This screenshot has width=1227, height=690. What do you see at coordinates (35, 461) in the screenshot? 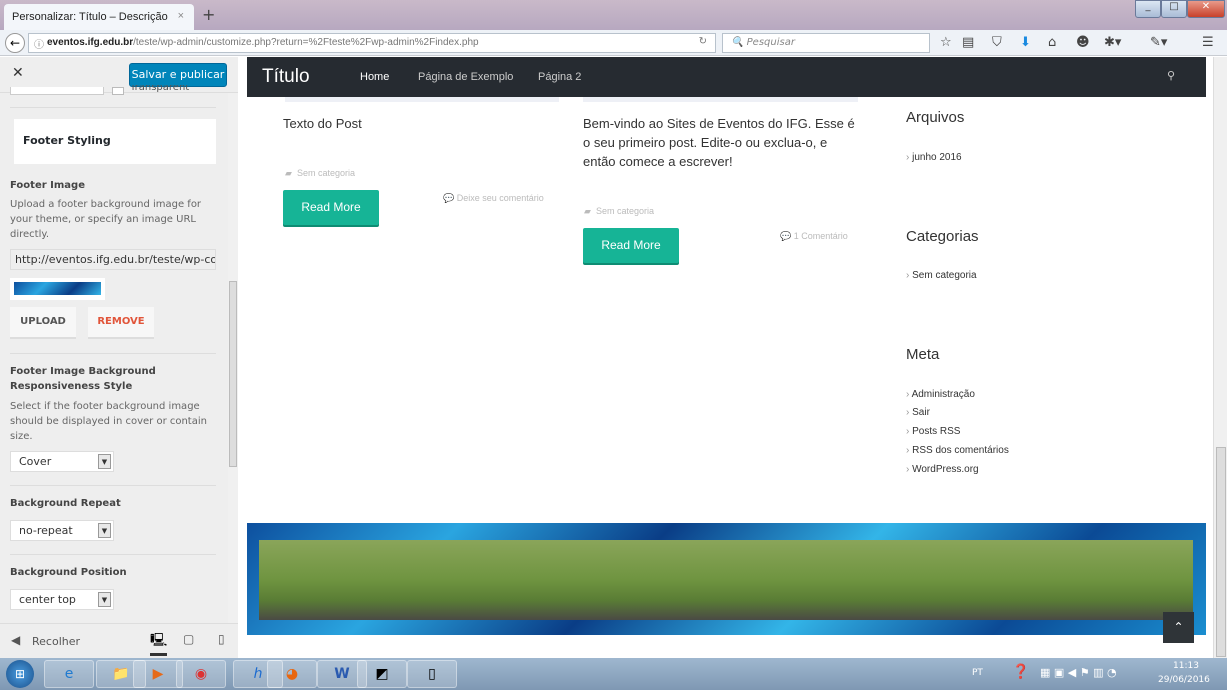
I see `select-value: Cover` at bounding box center [35, 461].